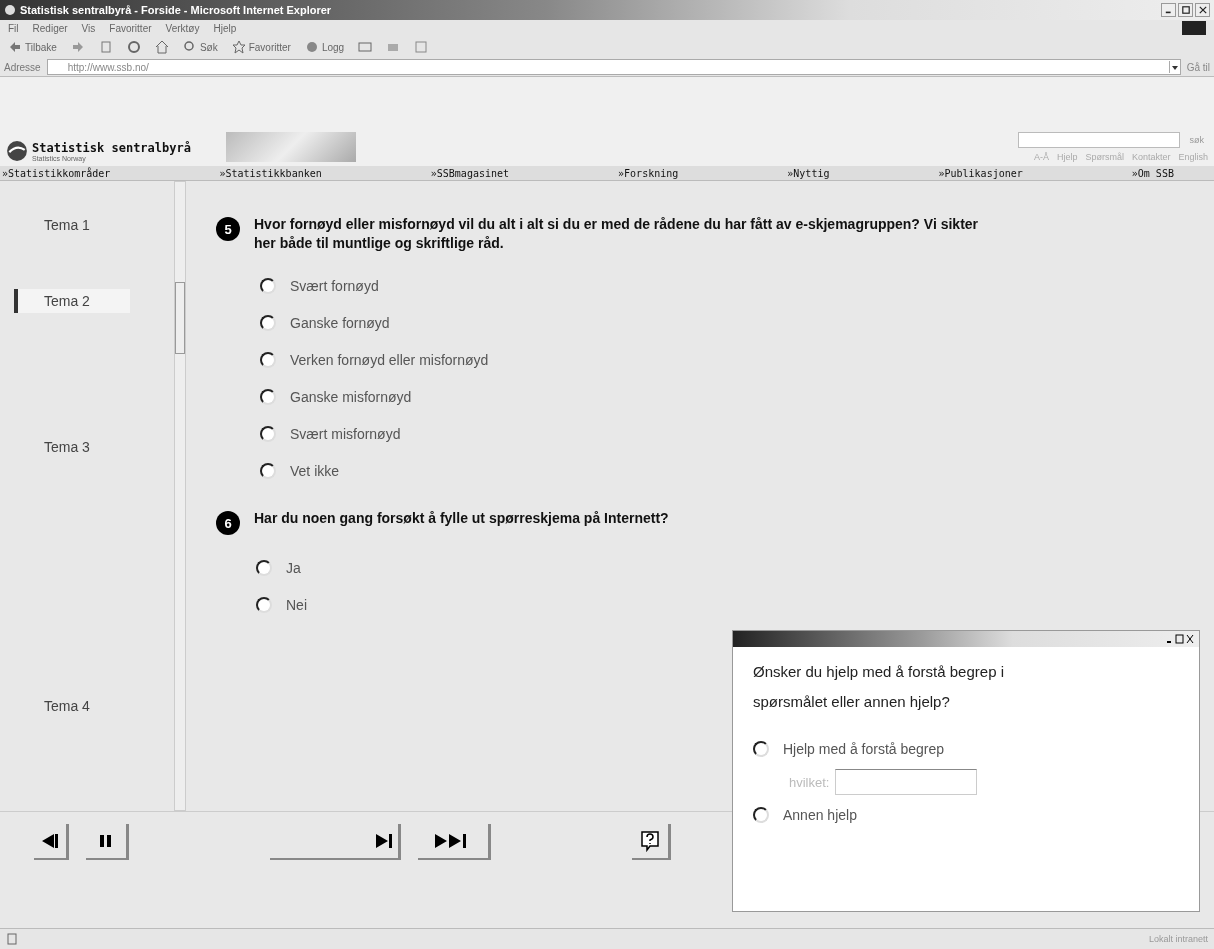 The image size is (1214, 949). I want to click on scrollbar, so click(180, 496).